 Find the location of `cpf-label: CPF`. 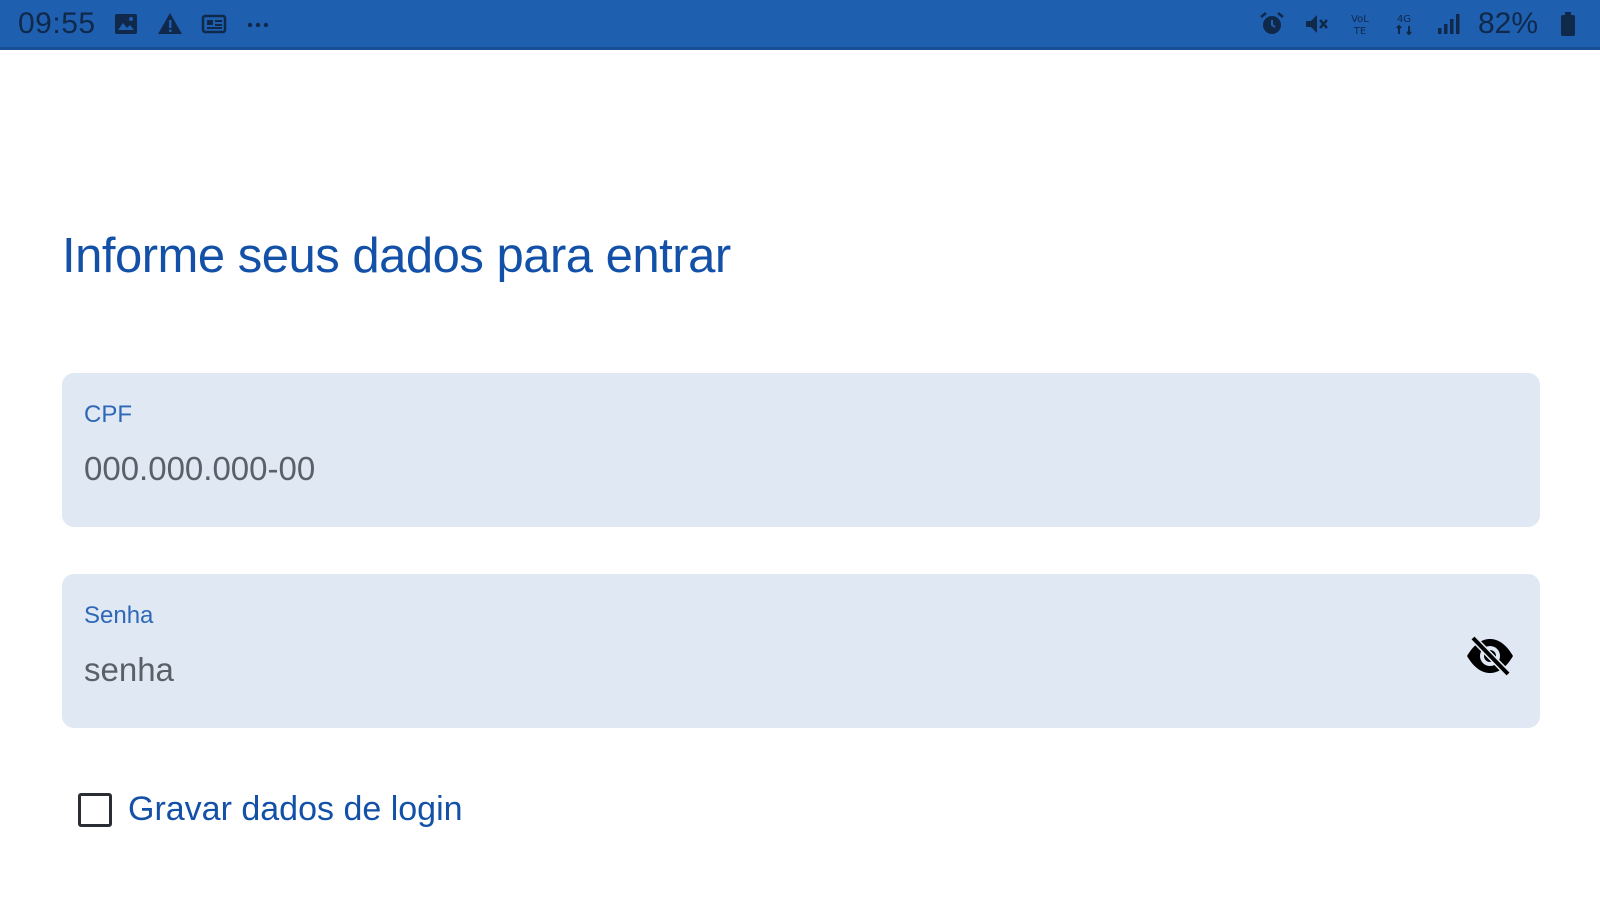

cpf-label: CPF is located at coordinates (108, 414).